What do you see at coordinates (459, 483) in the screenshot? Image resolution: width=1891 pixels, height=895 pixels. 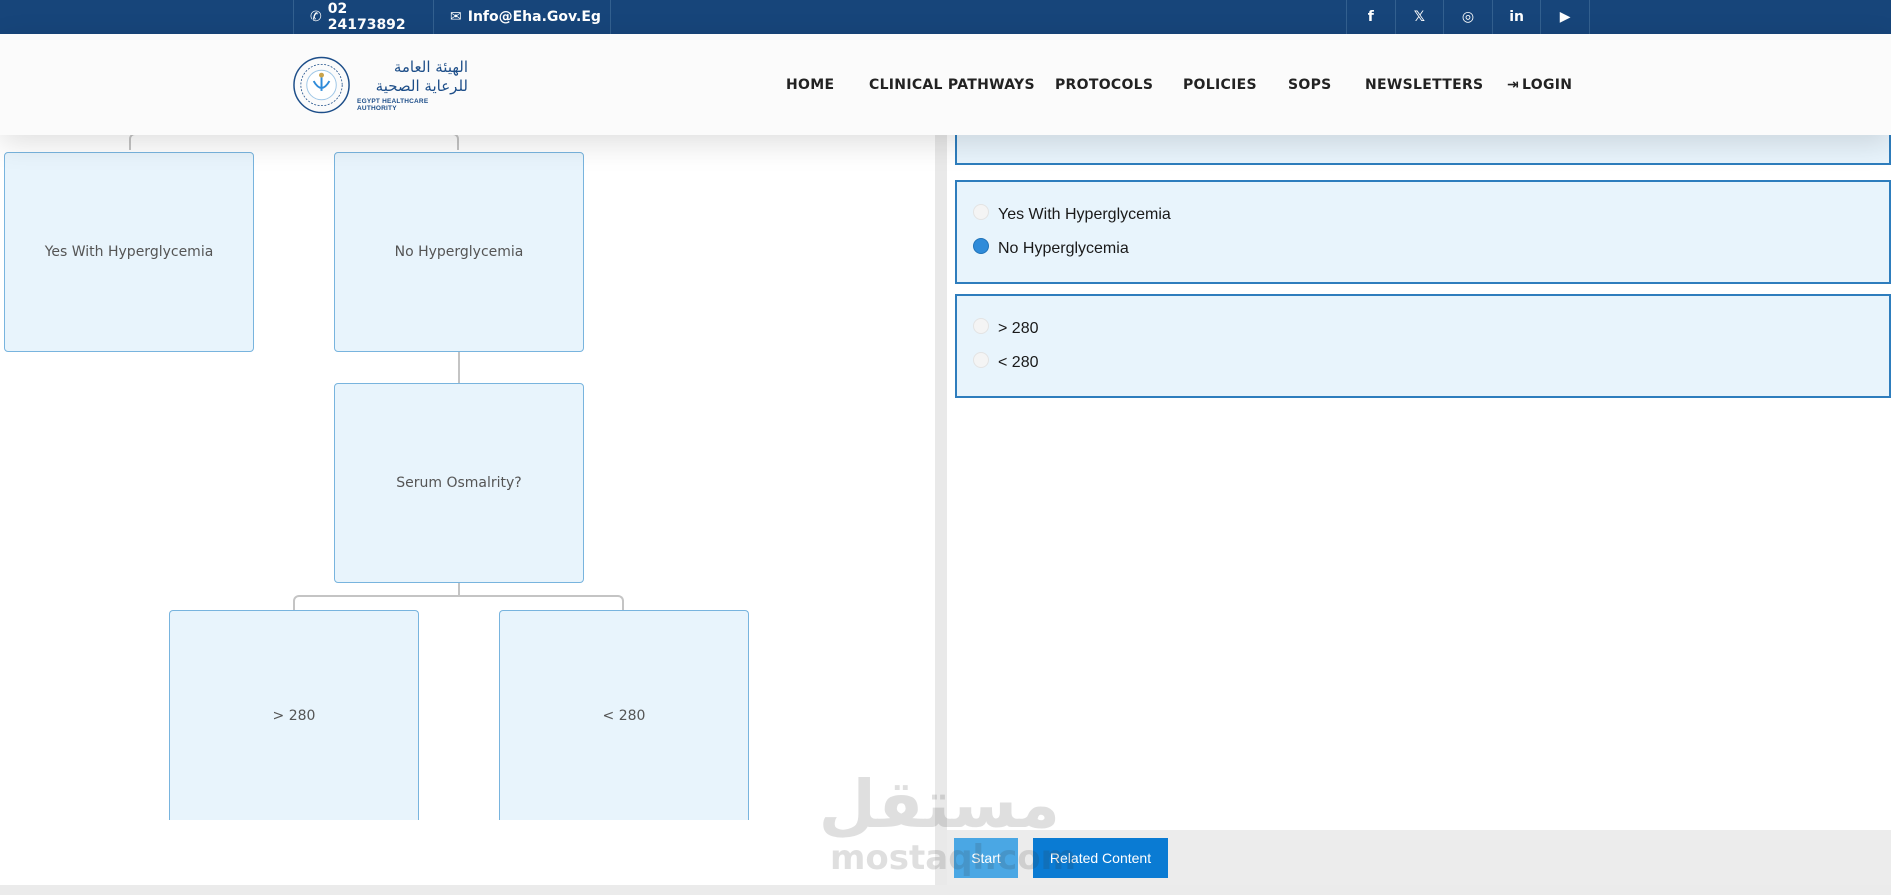 I see `node-serum-osmolarity: Serum Osmalrity?` at bounding box center [459, 483].